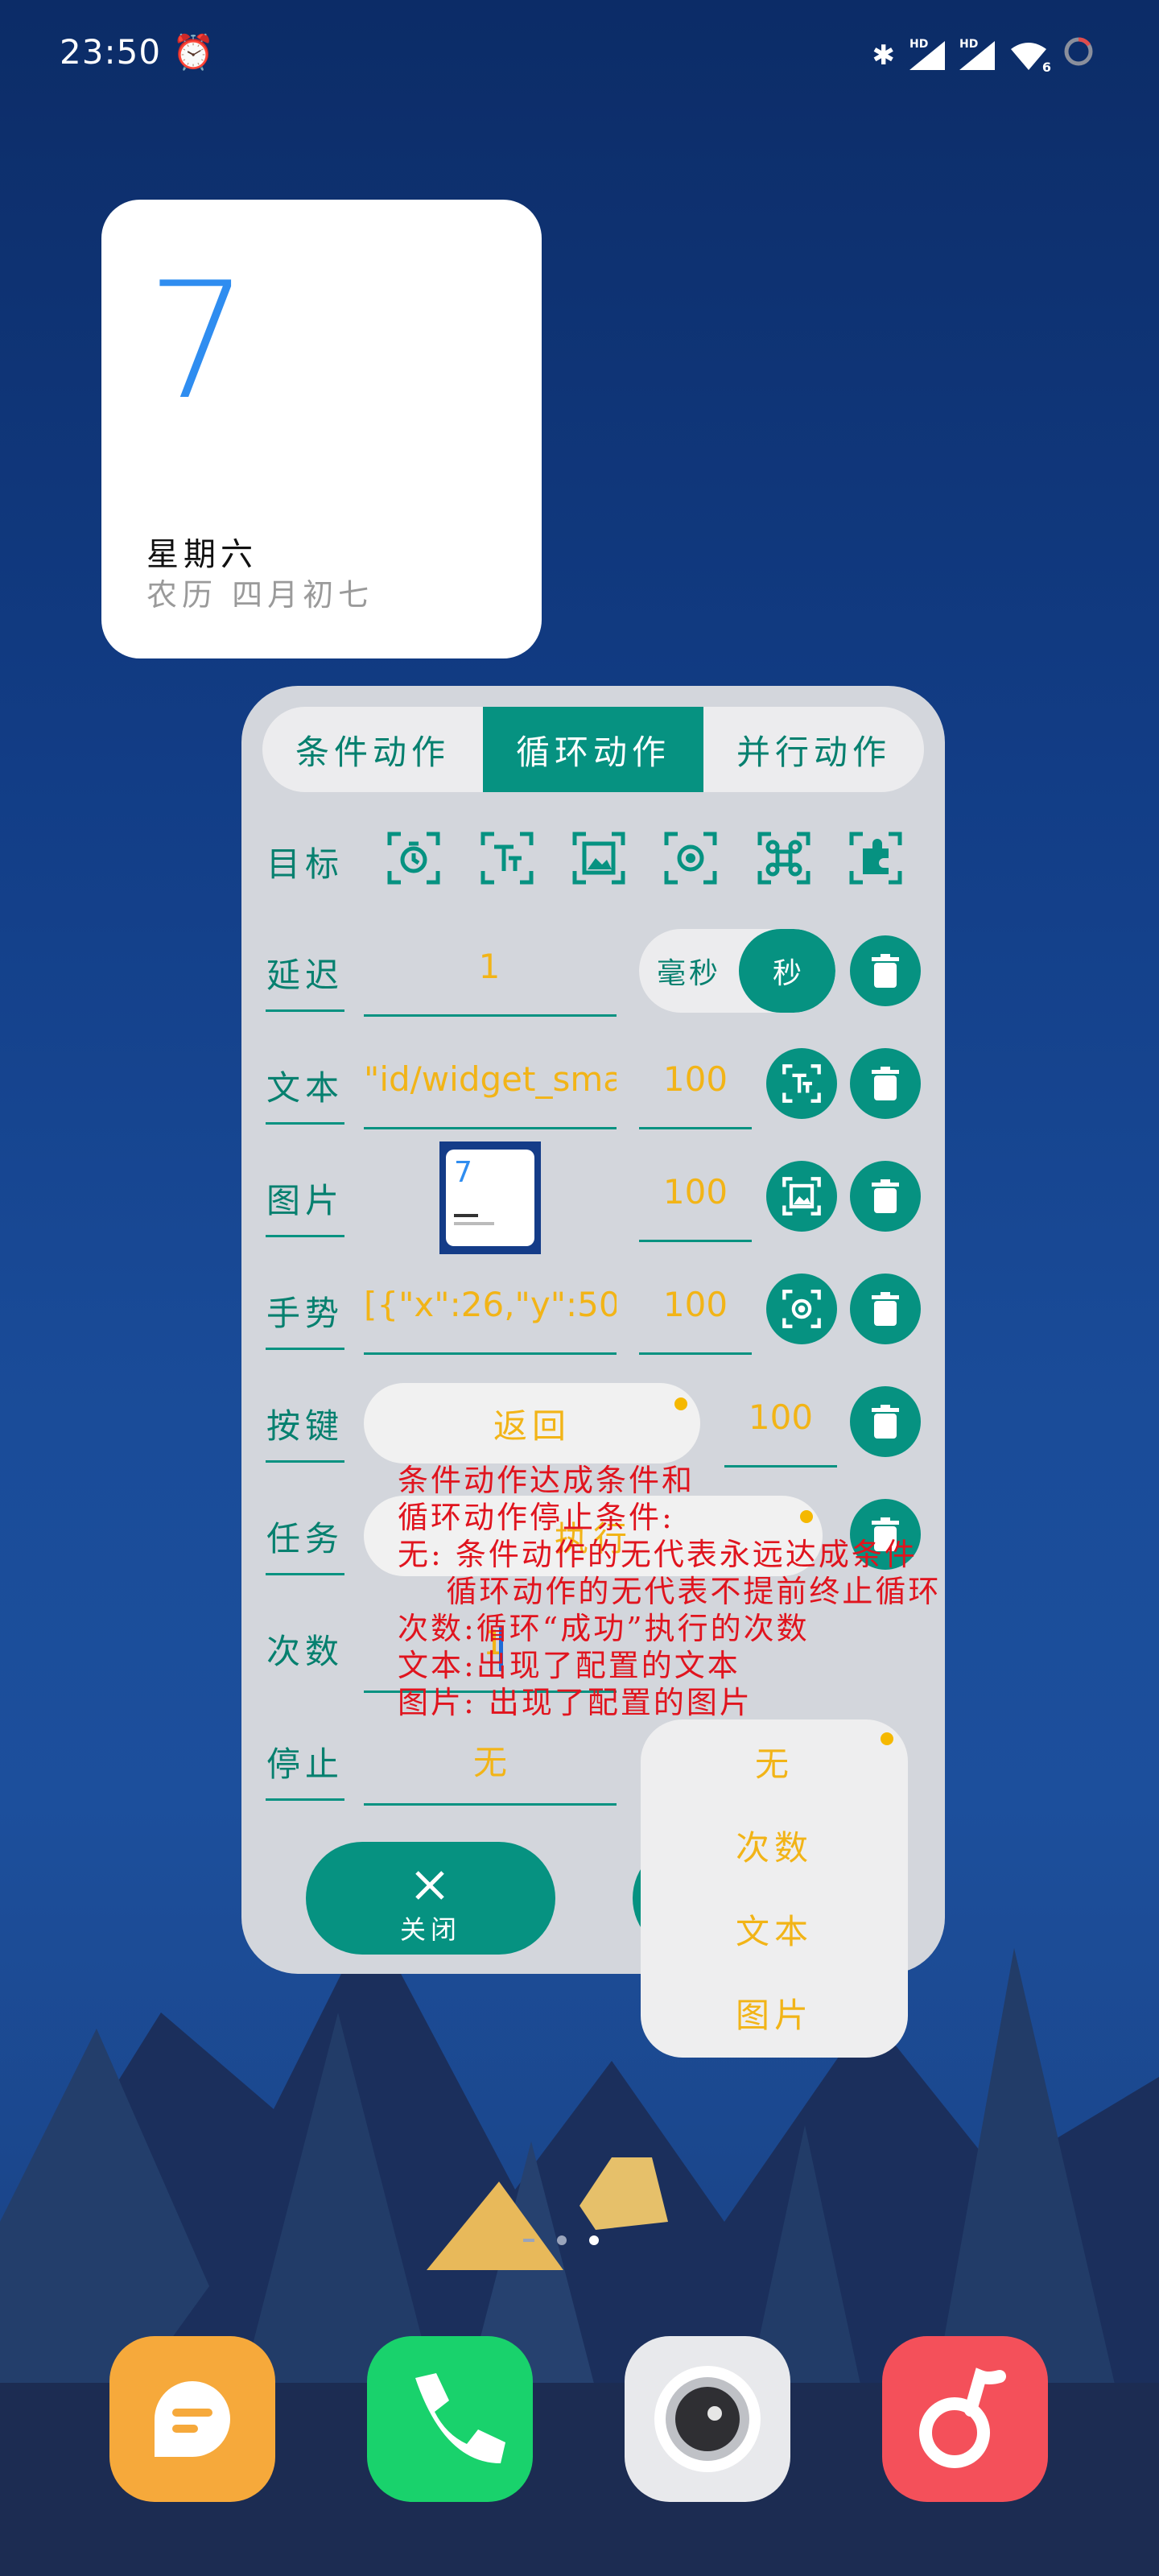  What do you see at coordinates (689, 971) in the screenshot?
I see `unit-ms-option: 毫秒` at bounding box center [689, 971].